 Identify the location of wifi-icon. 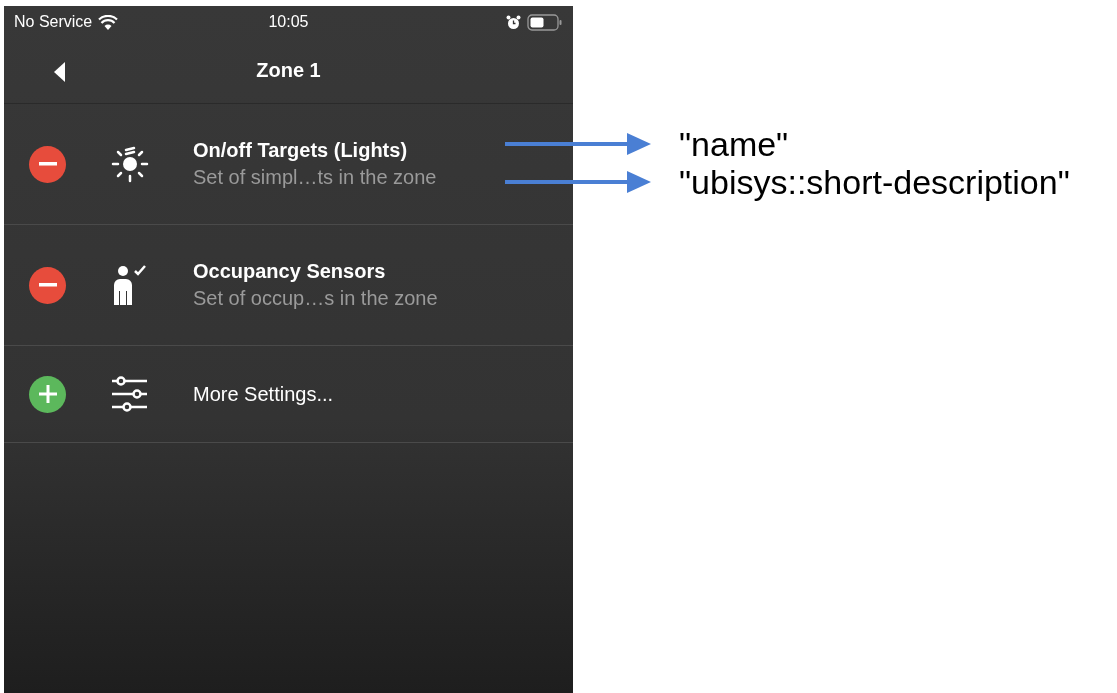
(108, 22).